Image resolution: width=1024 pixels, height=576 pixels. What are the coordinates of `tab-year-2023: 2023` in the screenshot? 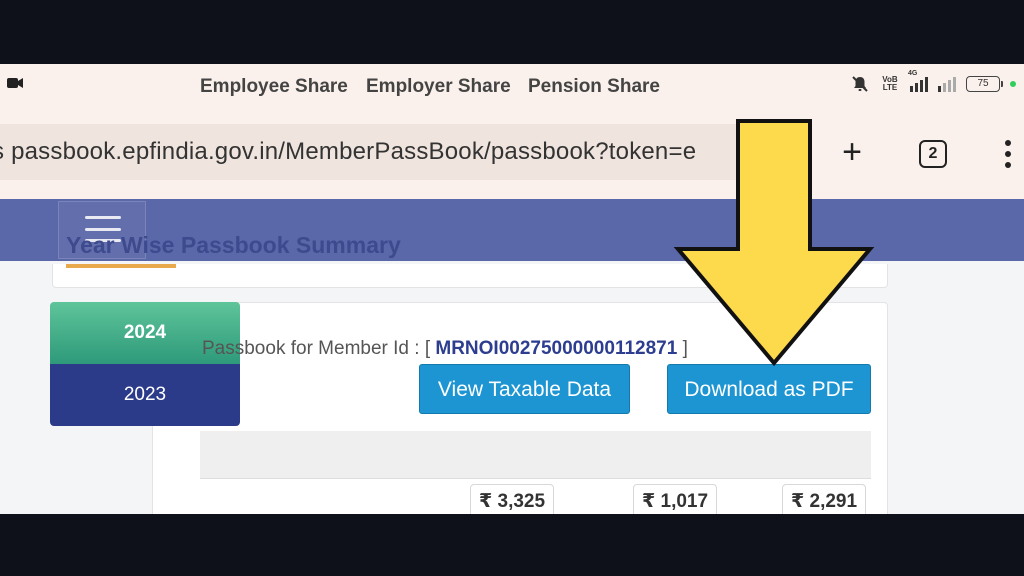 It's located at (145, 395).